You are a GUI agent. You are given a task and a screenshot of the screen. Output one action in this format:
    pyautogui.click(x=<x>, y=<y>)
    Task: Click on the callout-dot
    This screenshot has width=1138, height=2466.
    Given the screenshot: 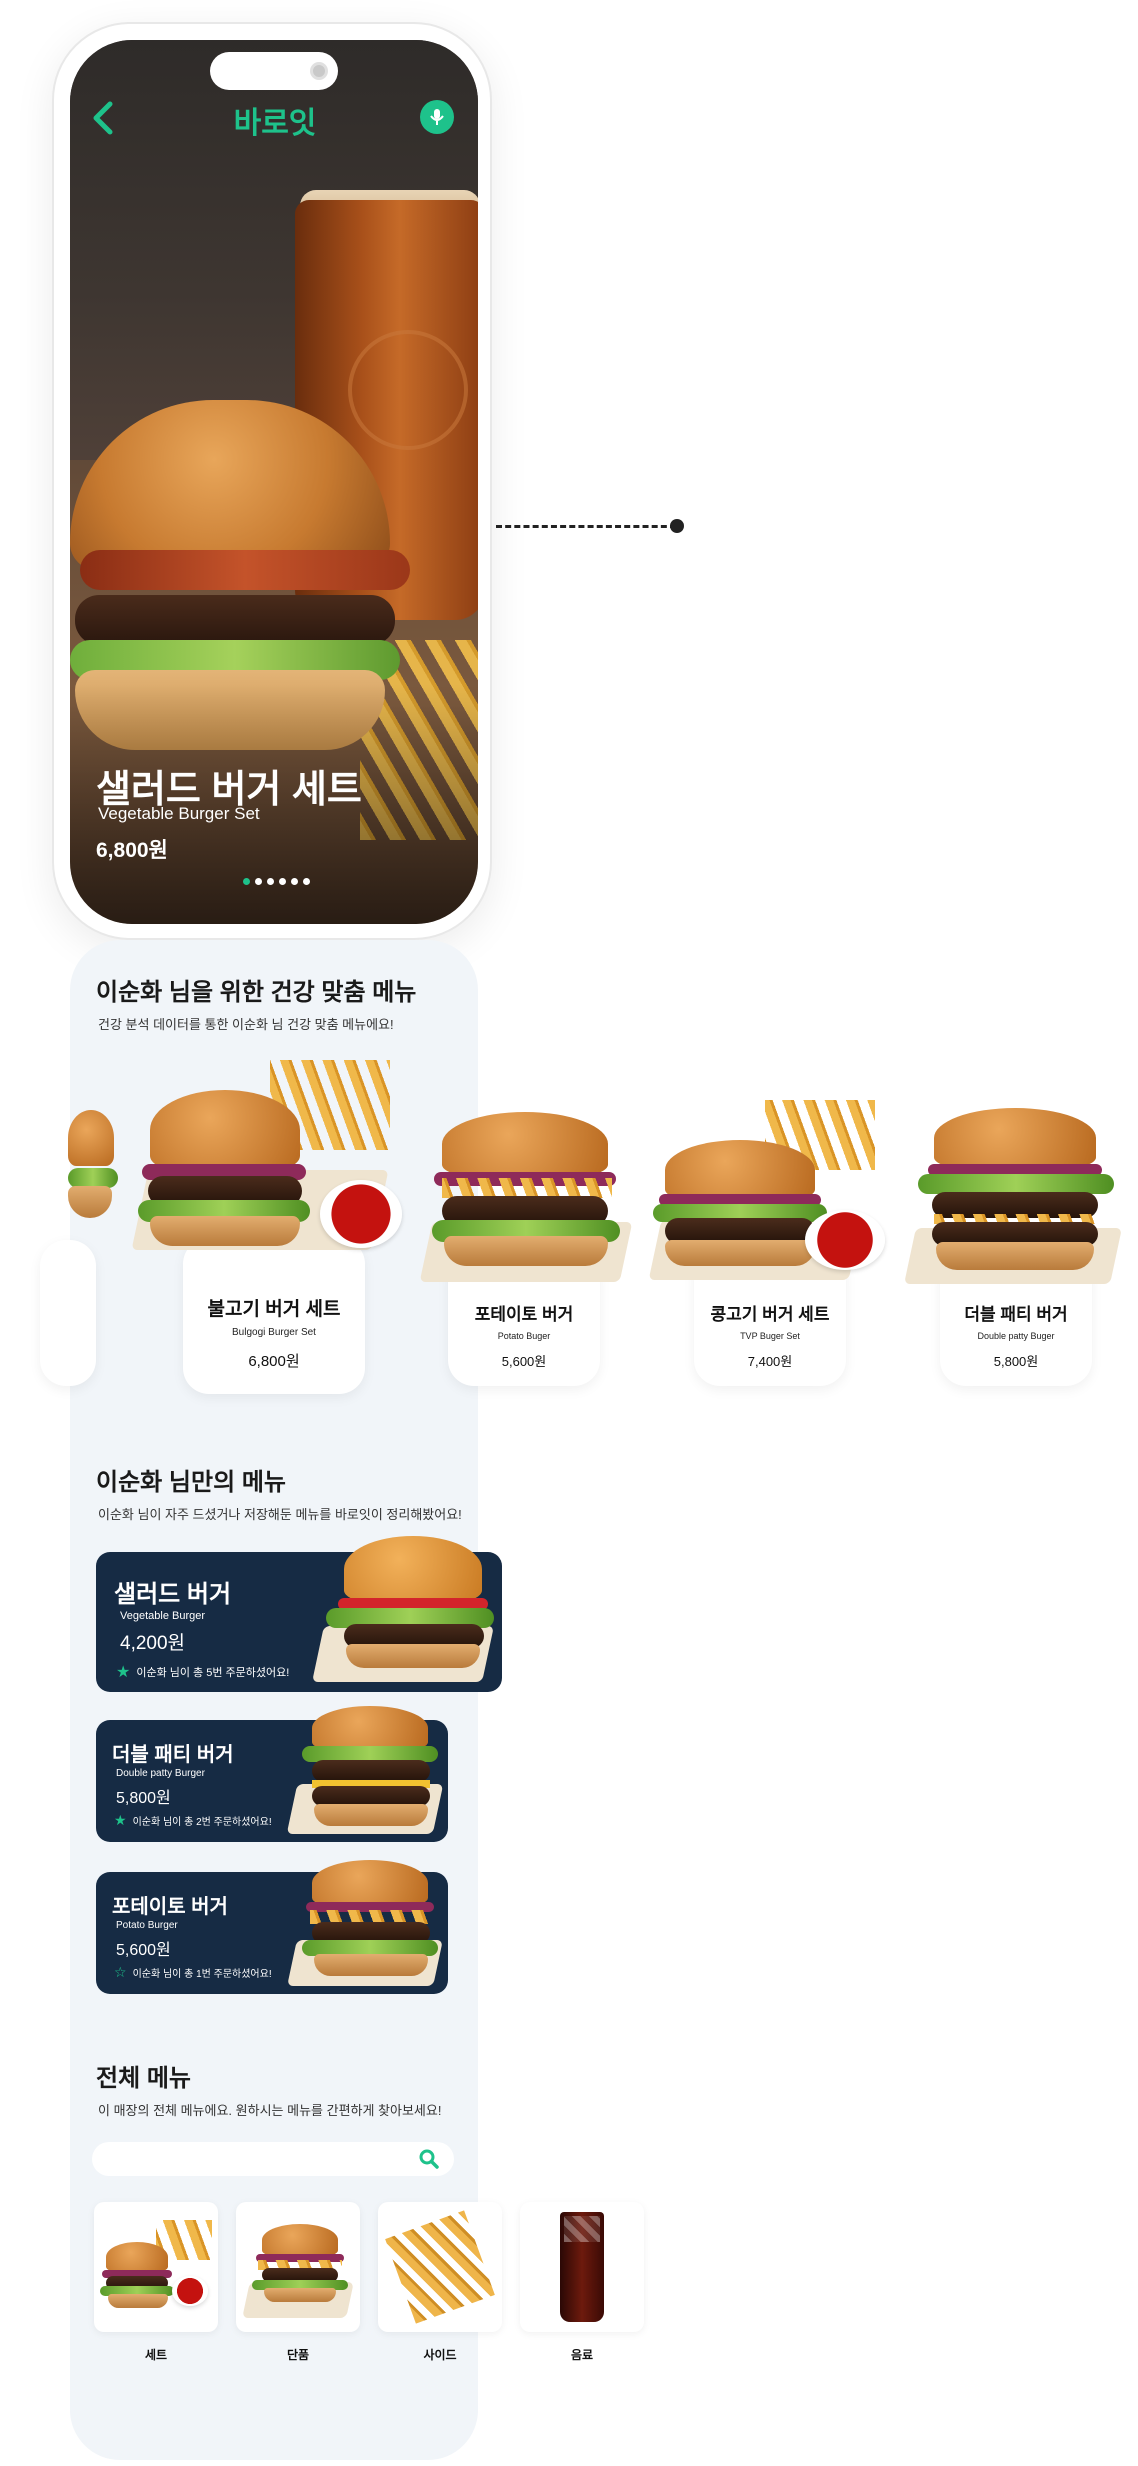 What is the action you would take?
    pyautogui.click(x=677, y=526)
    